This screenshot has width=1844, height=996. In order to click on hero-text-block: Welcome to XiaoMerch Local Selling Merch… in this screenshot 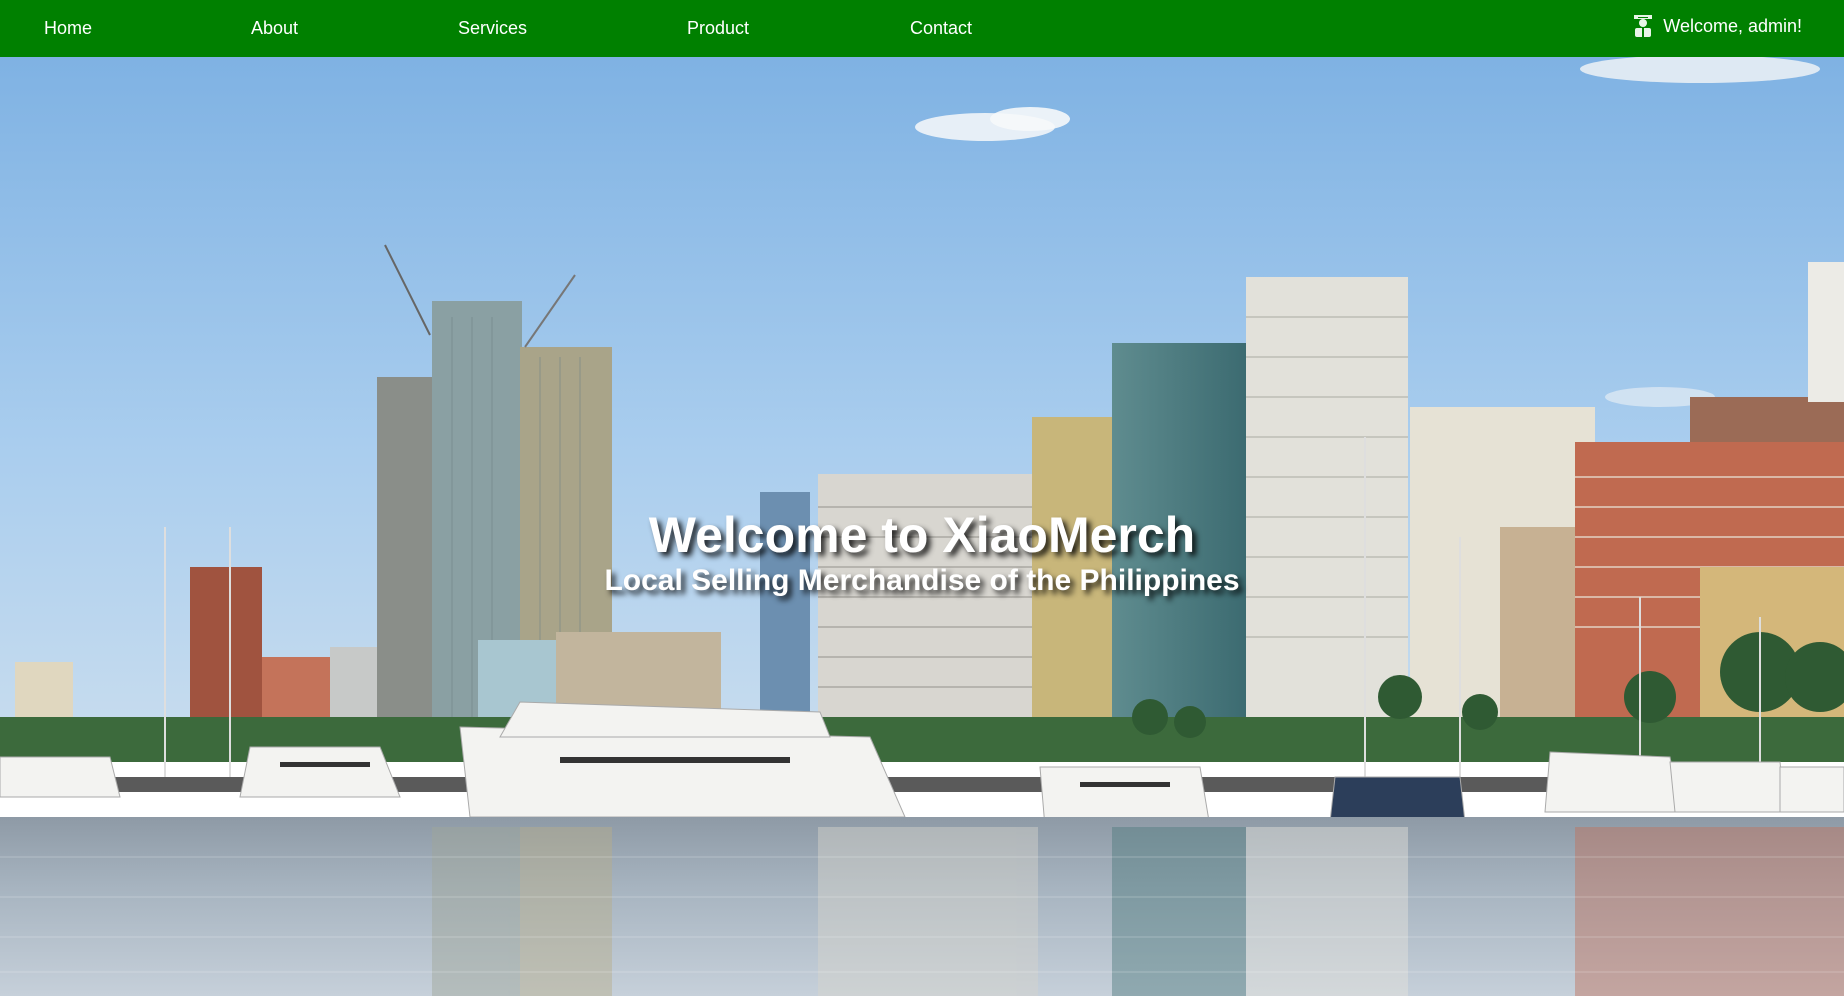, I will do `click(922, 553)`.